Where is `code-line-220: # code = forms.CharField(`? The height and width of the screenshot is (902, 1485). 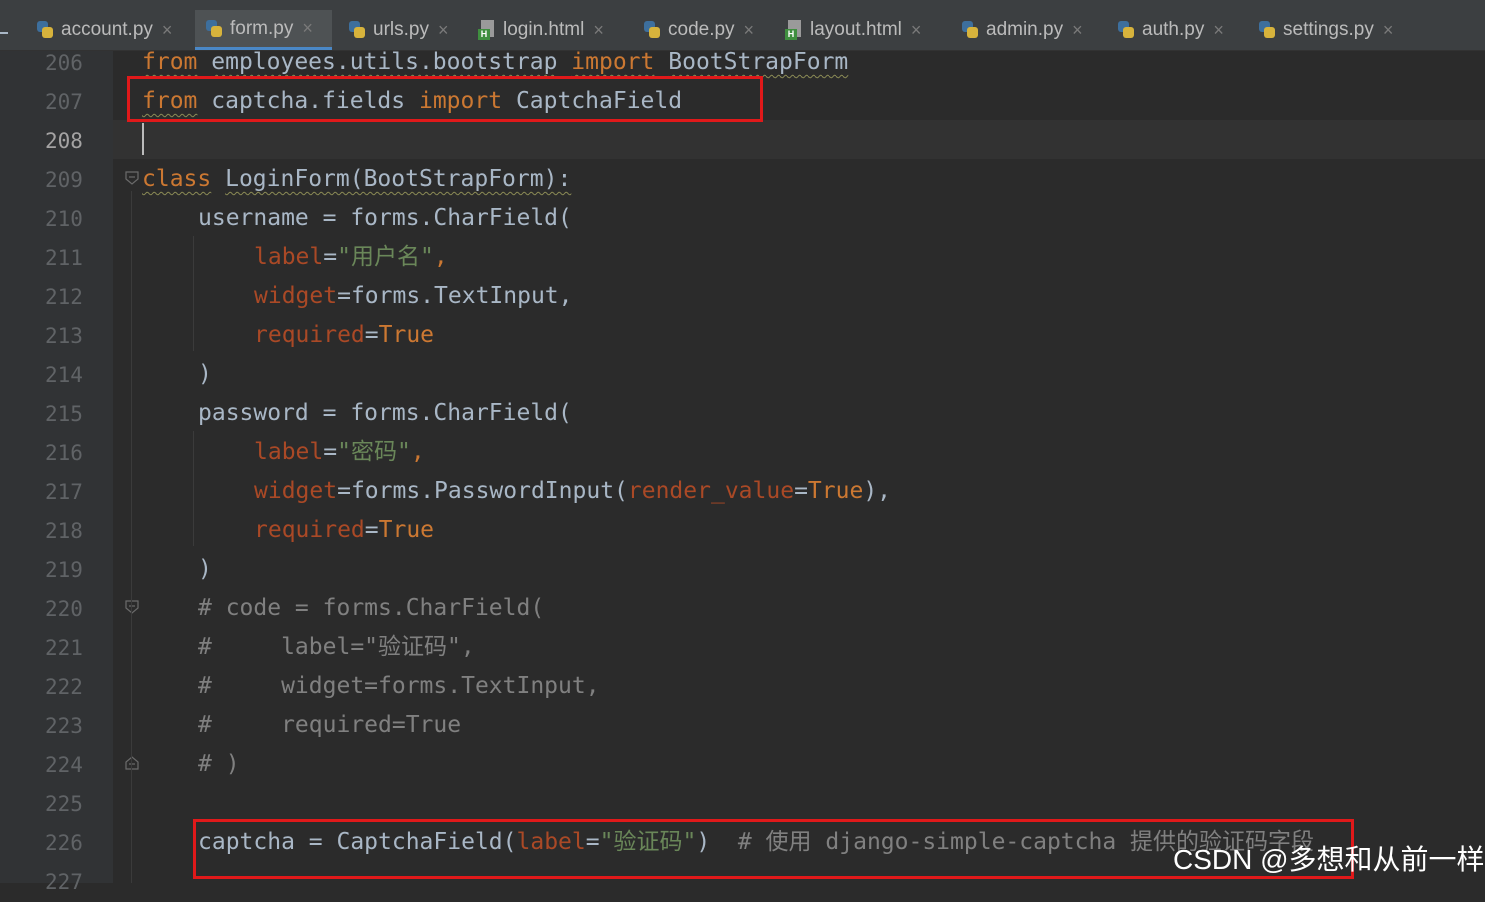 code-line-220: # code = forms.CharField( is located at coordinates (371, 608).